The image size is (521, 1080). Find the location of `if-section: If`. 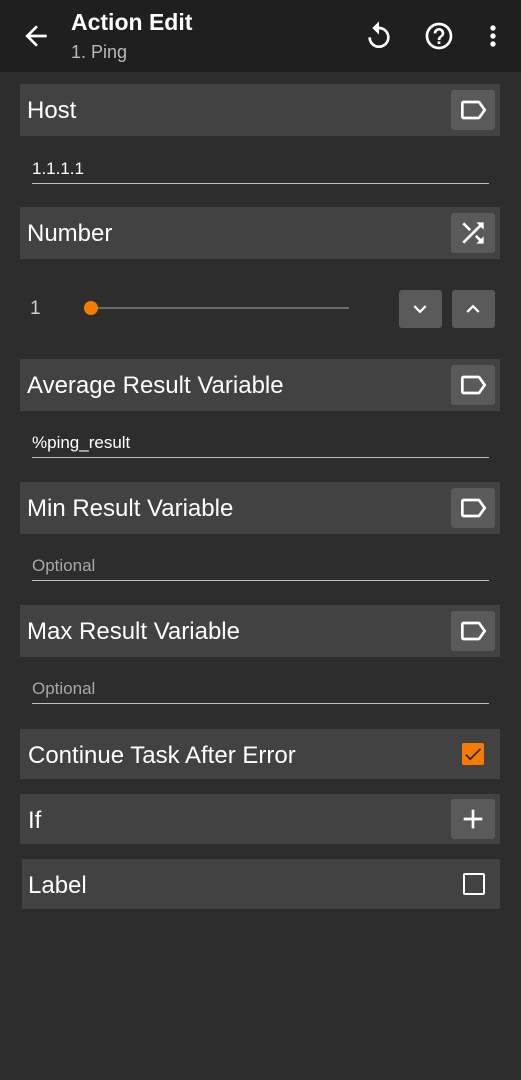

if-section: If is located at coordinates (260, 819).